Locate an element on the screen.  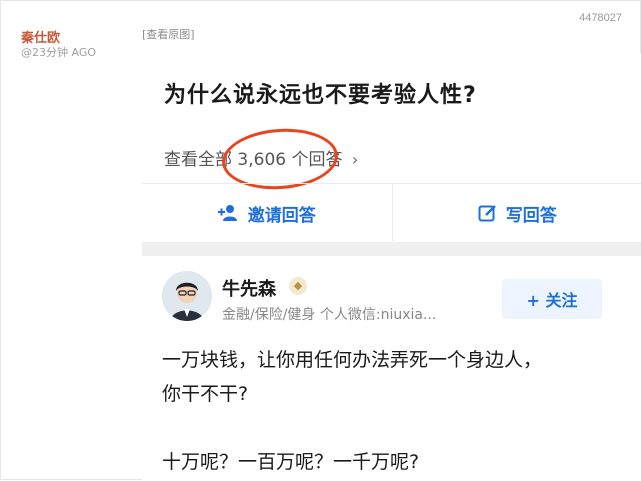
question-title: 为什么说永远也不要考验人性? is located at coordinates (320, 93).